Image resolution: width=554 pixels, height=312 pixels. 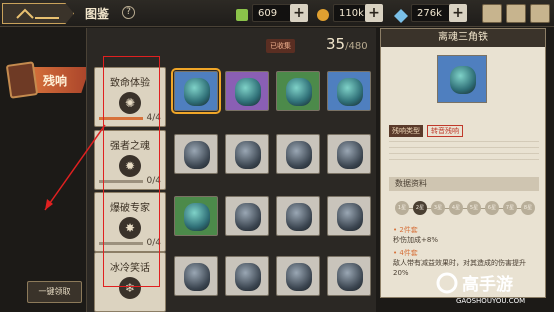 What do you see at coordinates (464, 184) in the screenshot?
I see `data-section-header: 数据资料` at bounding box center [464, 184].